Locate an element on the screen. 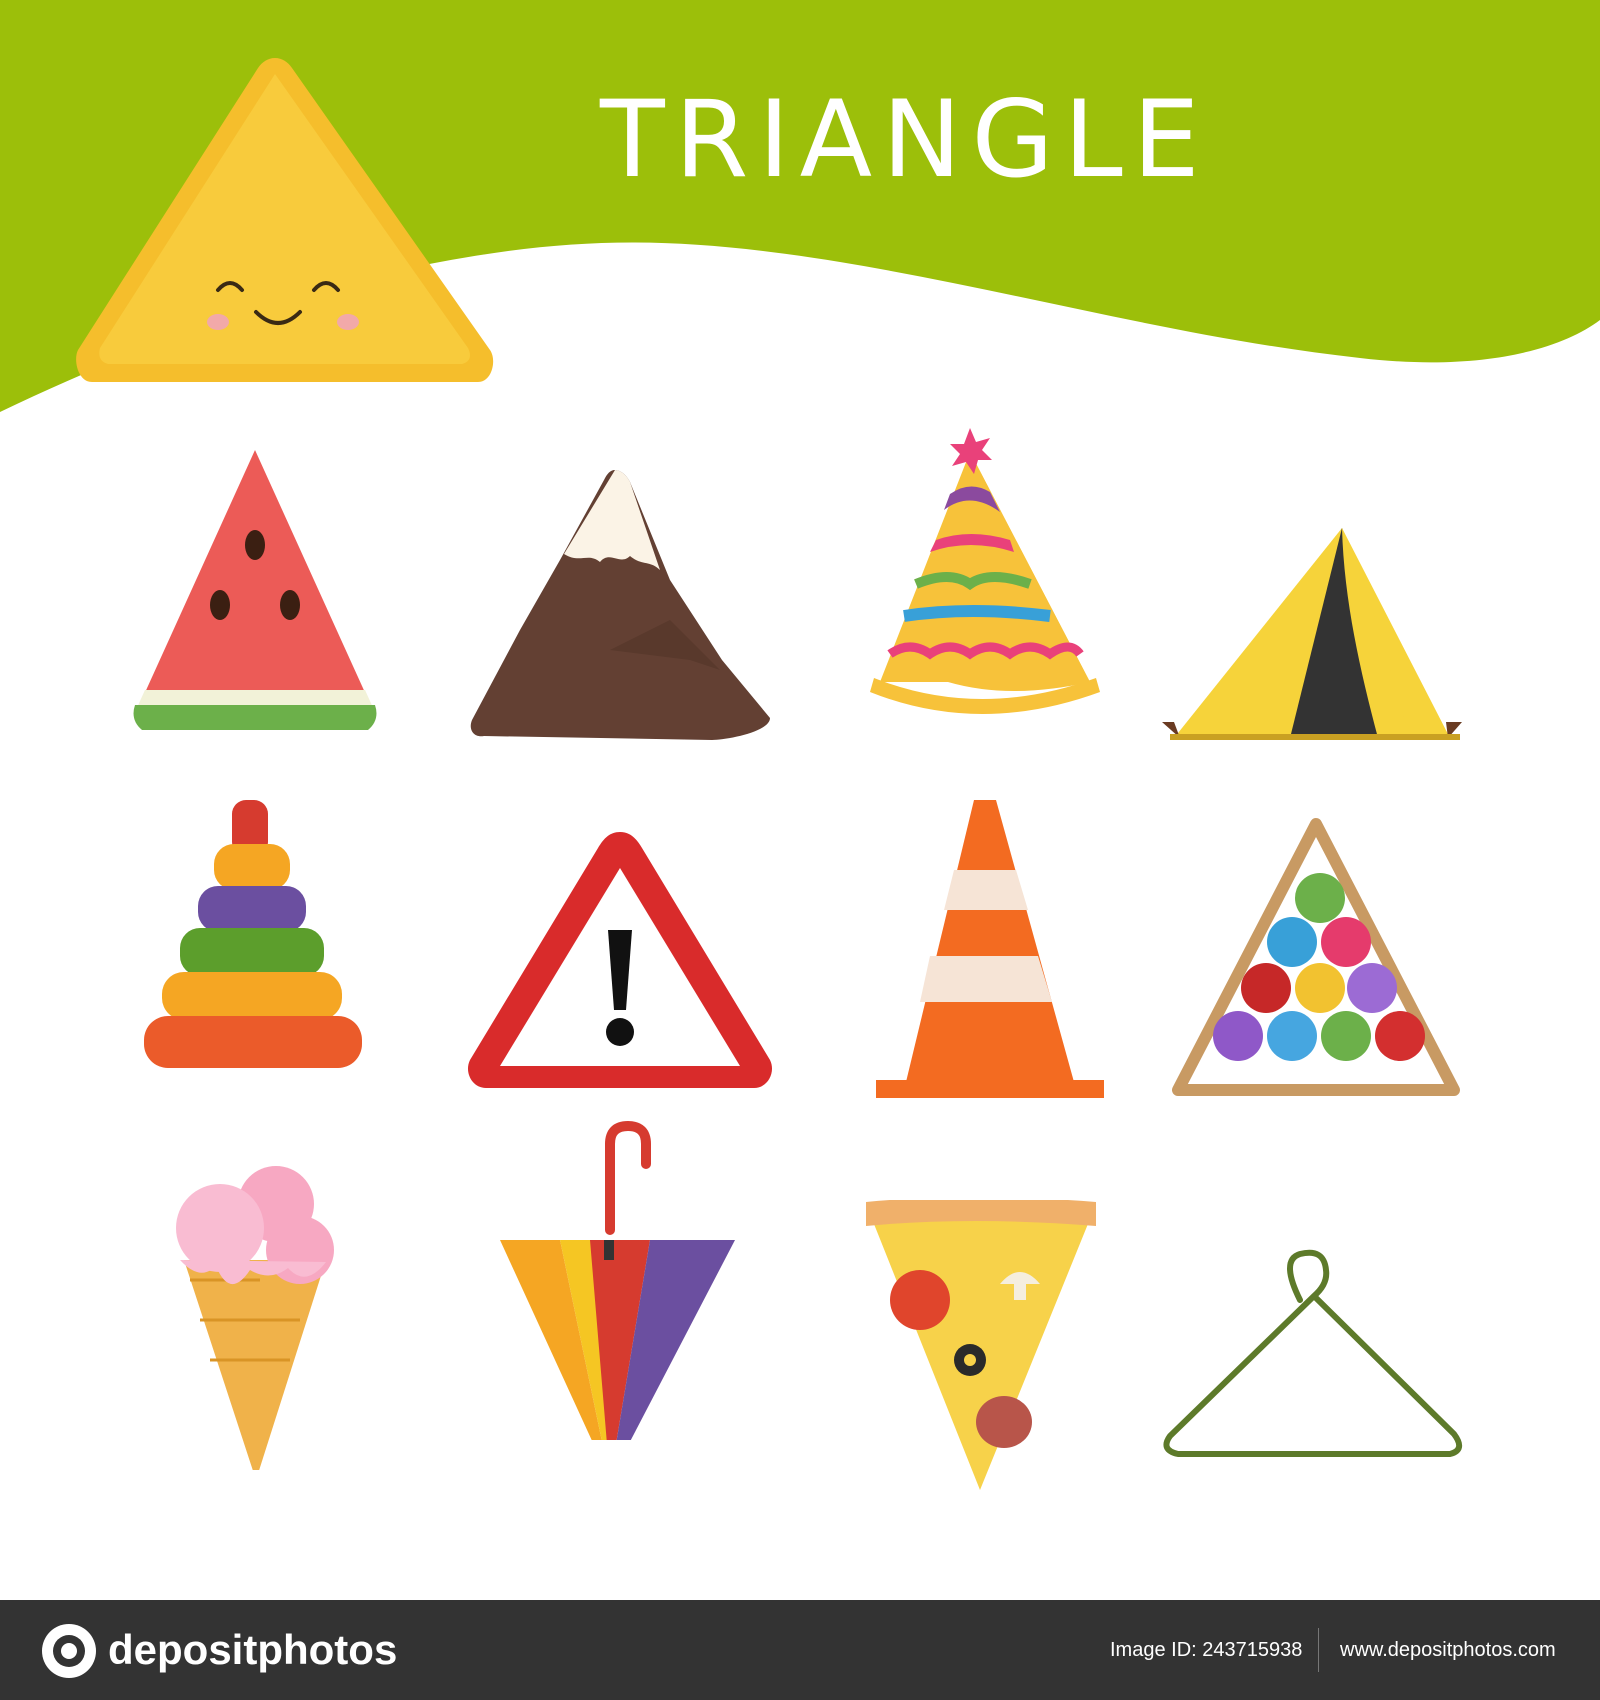 Image resolution: width=1600 pixels, height=1700 pixels. hanger-icon is located at coordinates (1310, 1400).